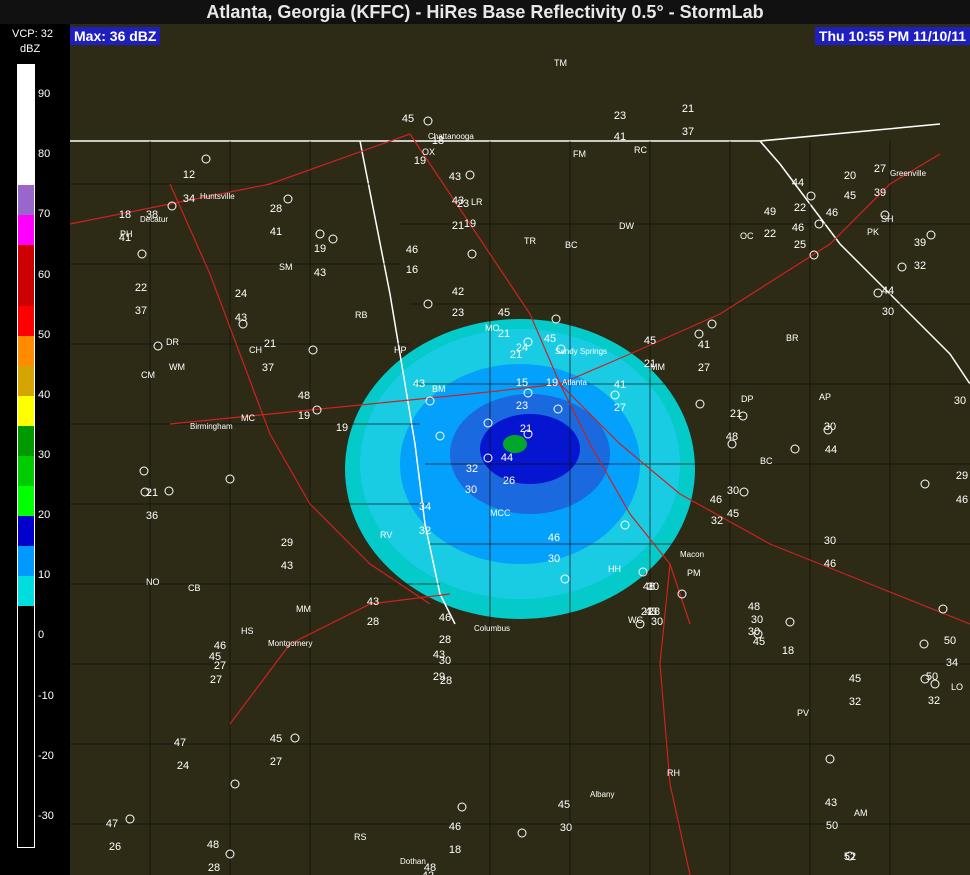 This screenshot has height=875, width=970. Describe the element at coordinates (286, 267) in the screenshot. I see `station-code: SM` at that location.